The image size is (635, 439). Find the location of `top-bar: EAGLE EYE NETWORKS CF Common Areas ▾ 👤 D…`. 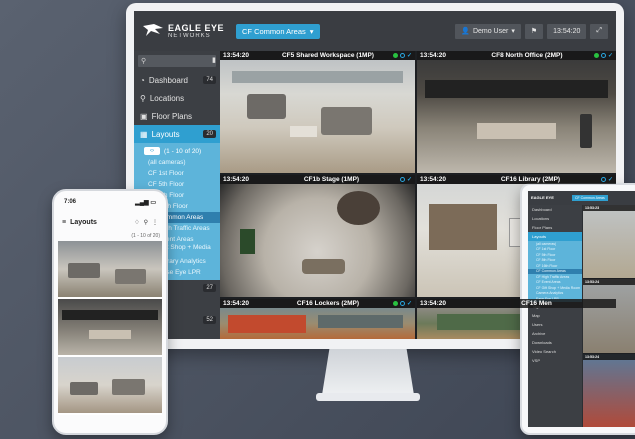

top-bar: EAGLE EYE NETWORKS CF Common Areas ▾ 👤 D… is located at coordinates (375, 31).